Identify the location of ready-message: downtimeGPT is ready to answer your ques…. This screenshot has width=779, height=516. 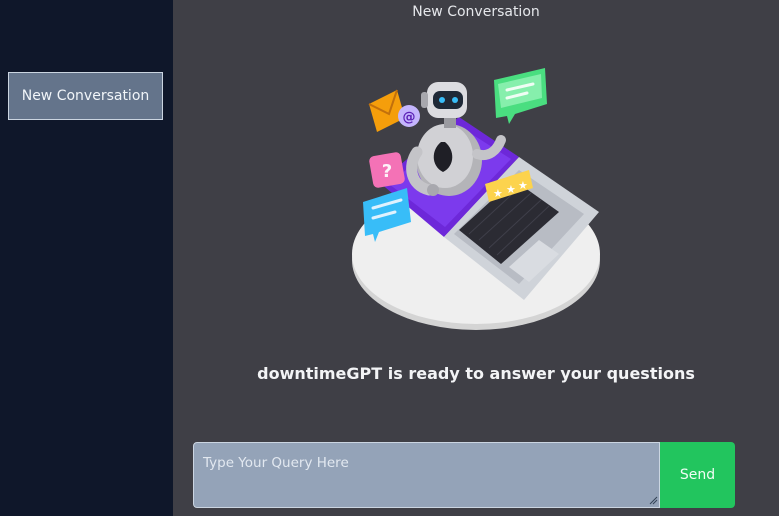
(476, 373).